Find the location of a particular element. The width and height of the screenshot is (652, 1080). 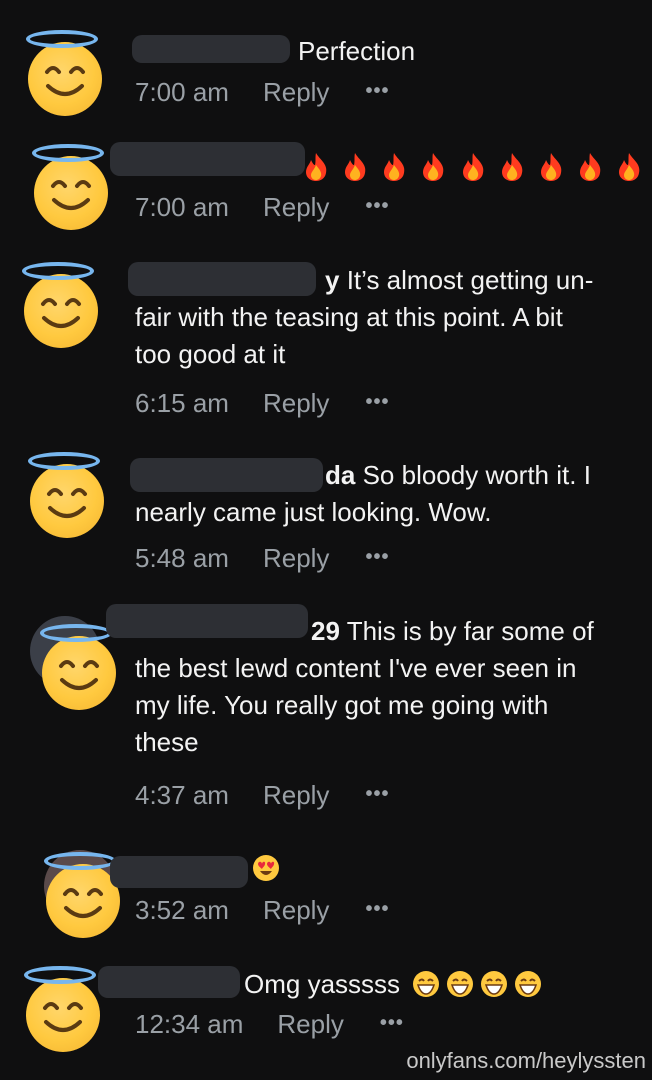

comment-meta: 3:52 am Reply ••• is located at coordinates (262, 910).